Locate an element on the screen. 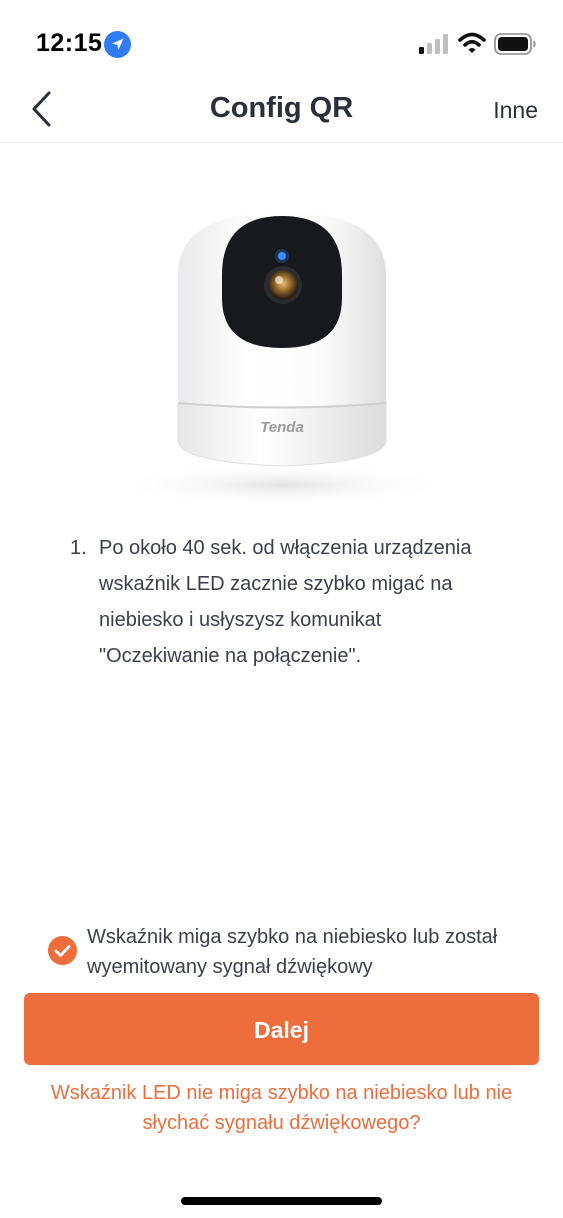 The height and width of the screenshot is (1218, 563). page-title: Config QR is located at coordinates (281, 108).